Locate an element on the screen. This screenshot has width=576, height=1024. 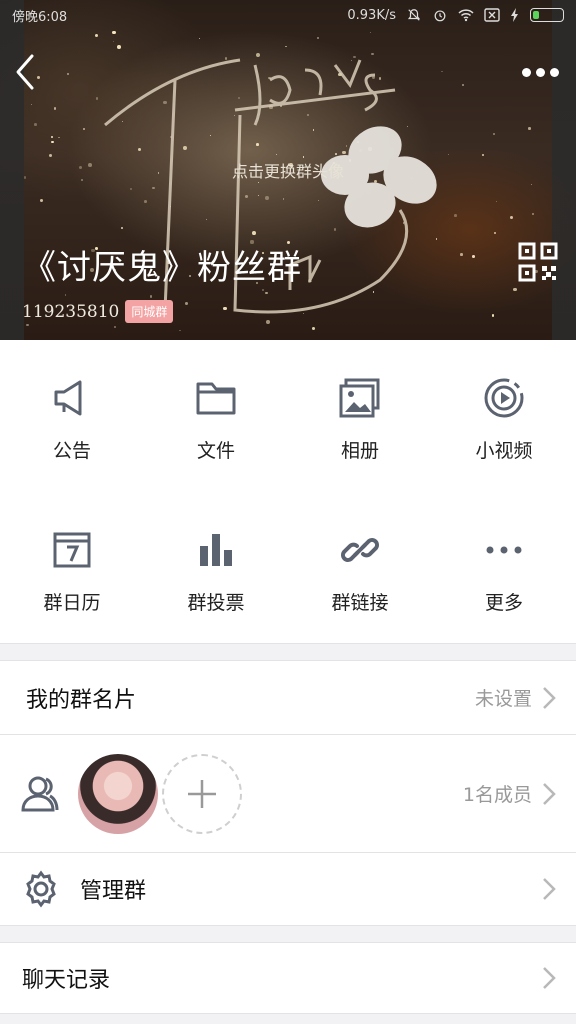
chat-history-title: 聊天记录 is located at coordinates (66, 980).